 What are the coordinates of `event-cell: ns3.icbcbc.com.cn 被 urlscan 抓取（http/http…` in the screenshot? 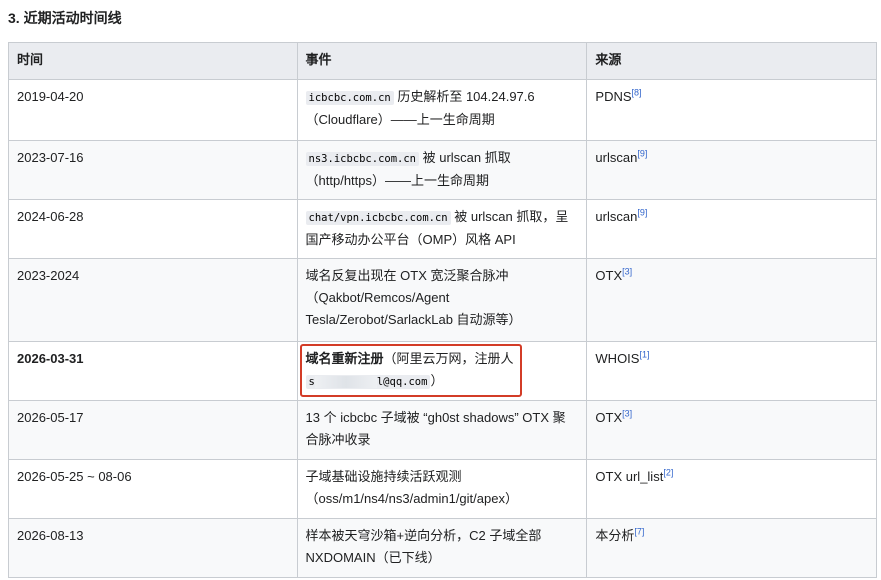 It's located at (442, 170).